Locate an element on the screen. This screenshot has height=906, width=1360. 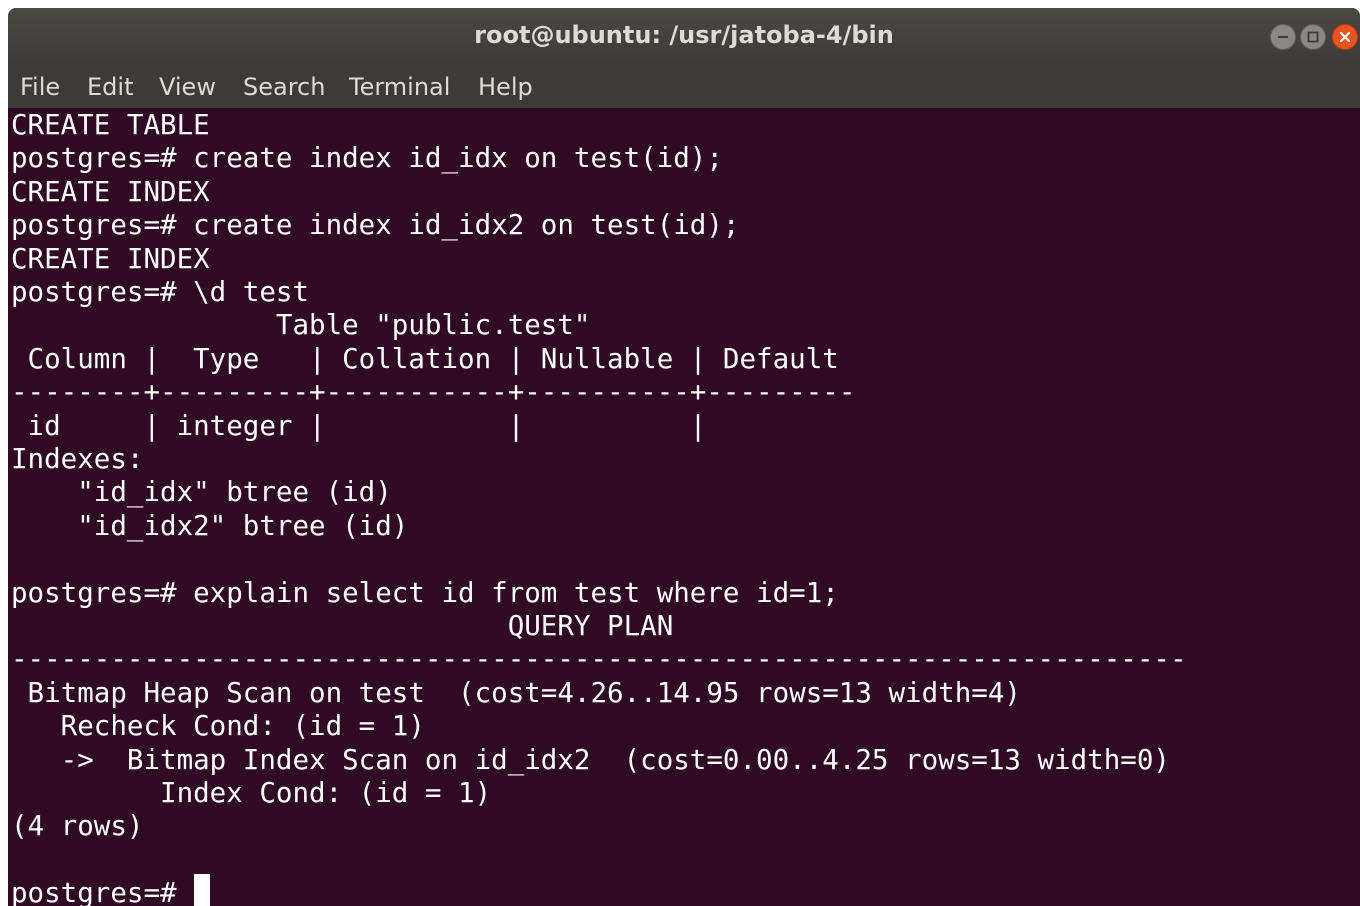
terminal-line: (4 rows) is located at coordinates (77, 826).